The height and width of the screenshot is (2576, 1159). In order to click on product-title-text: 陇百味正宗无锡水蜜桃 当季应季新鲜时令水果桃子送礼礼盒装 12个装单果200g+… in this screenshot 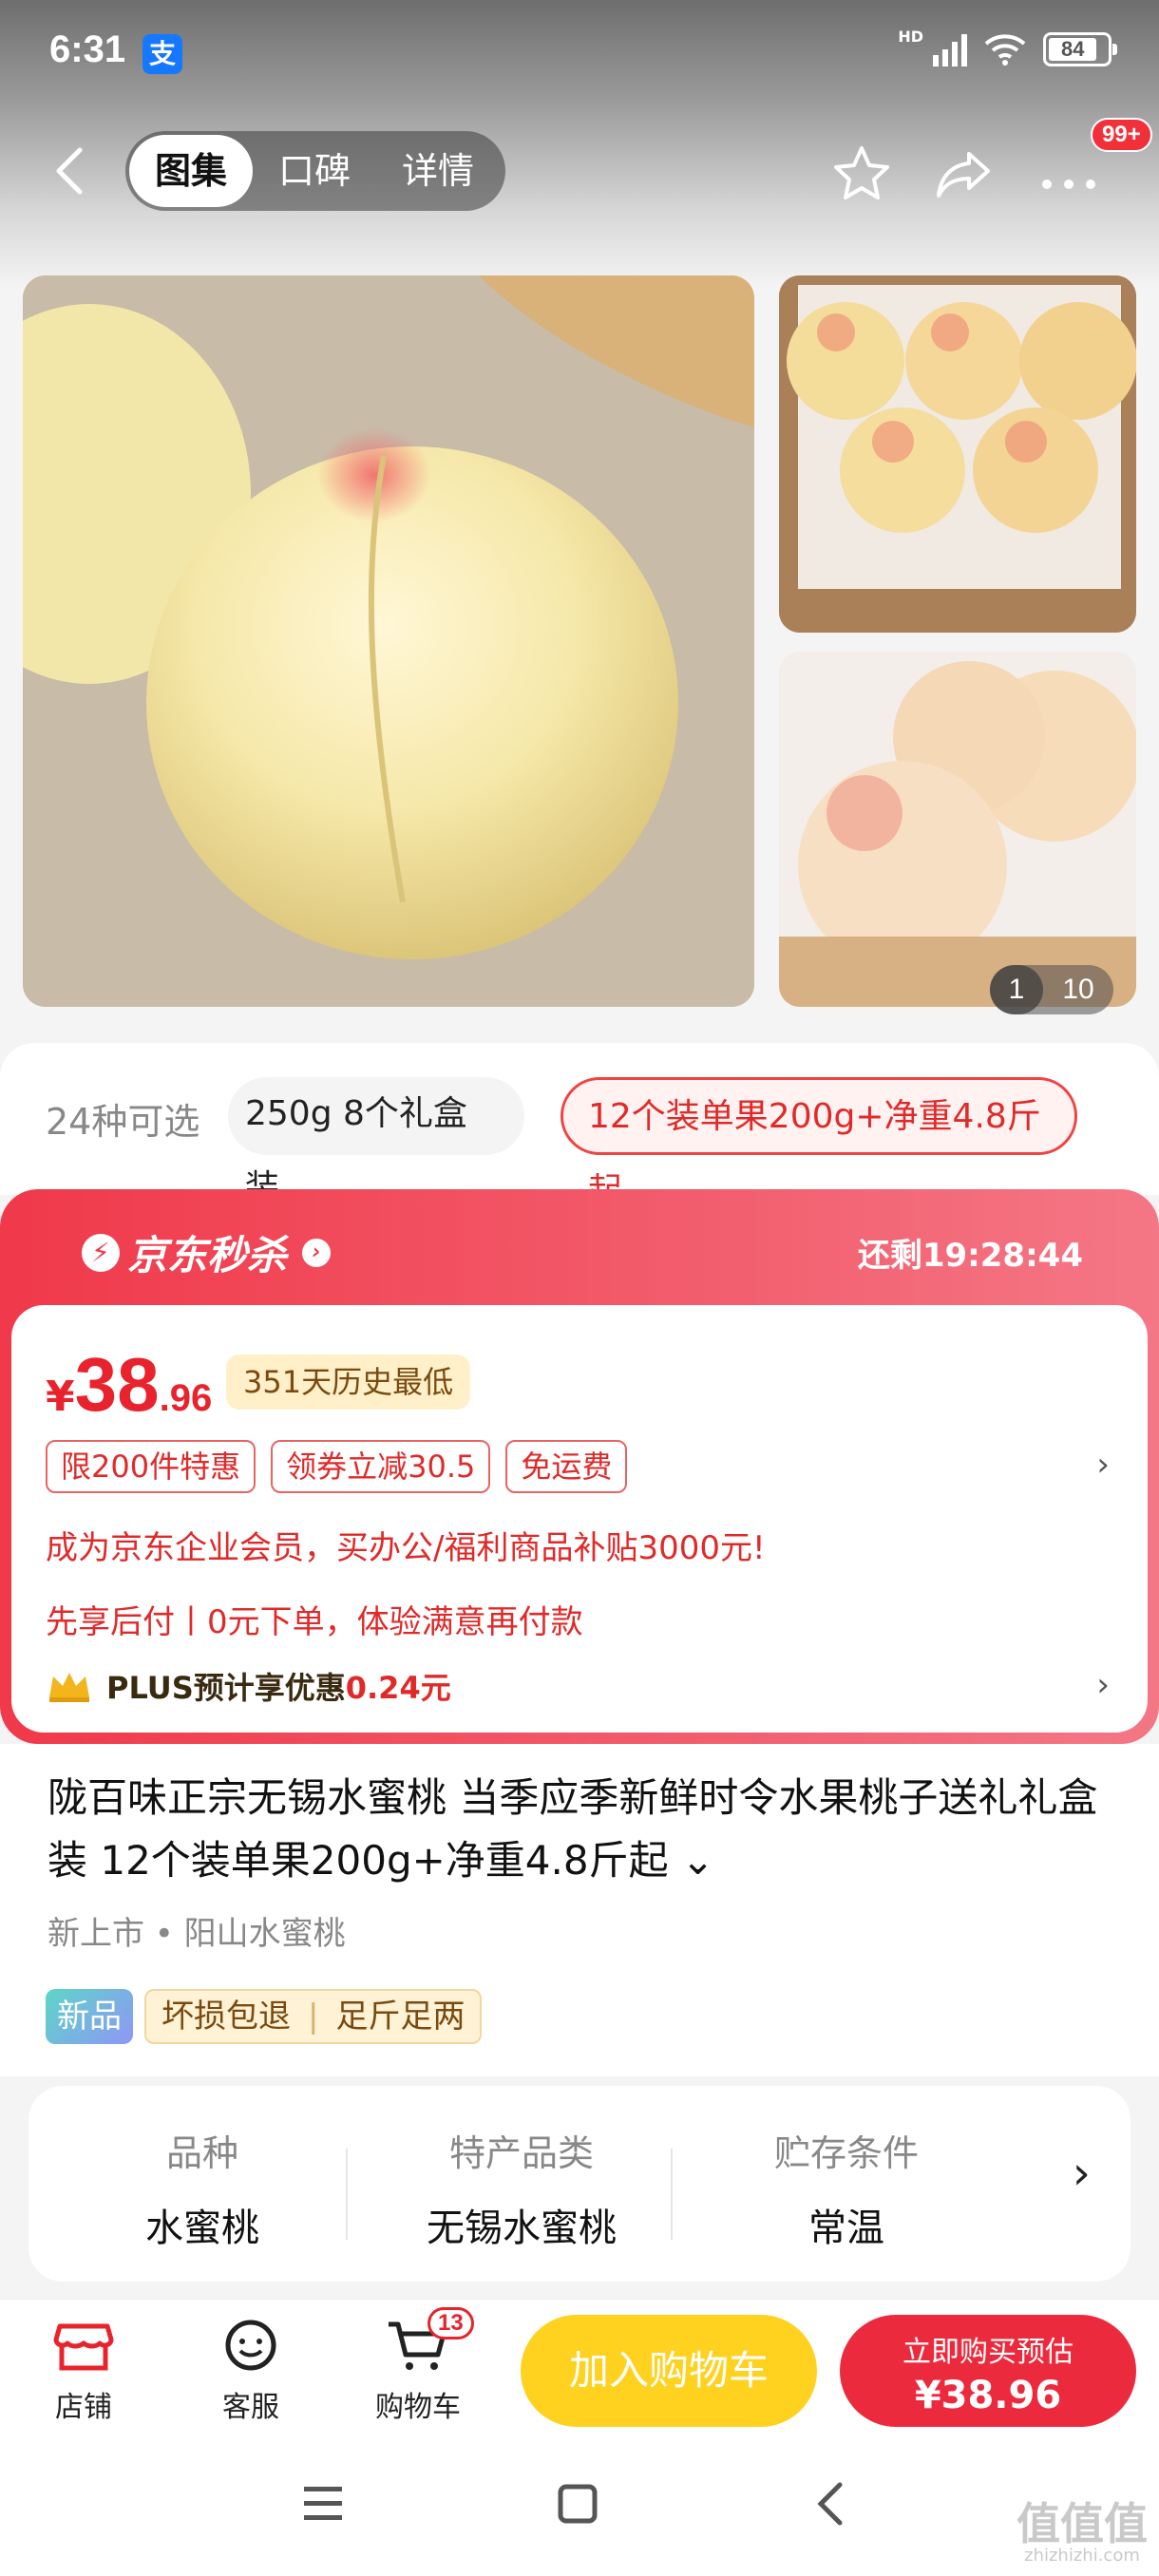, I will do `click(573, 1829)`.